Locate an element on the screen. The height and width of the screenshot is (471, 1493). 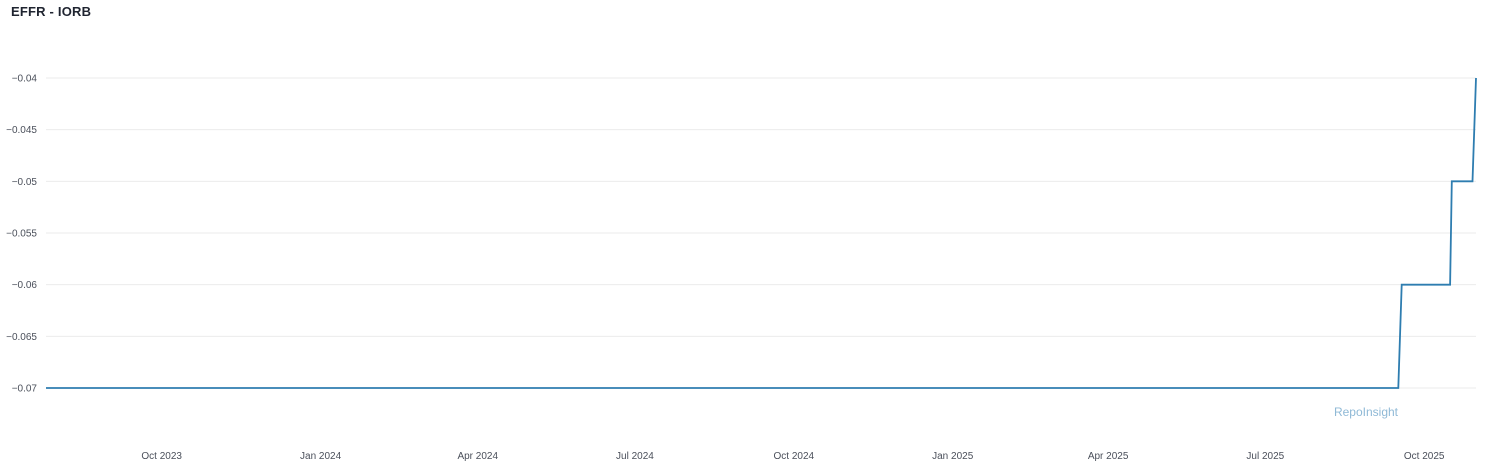
x-tick-label: Jan 2025 is located at coordinates (953, 456).